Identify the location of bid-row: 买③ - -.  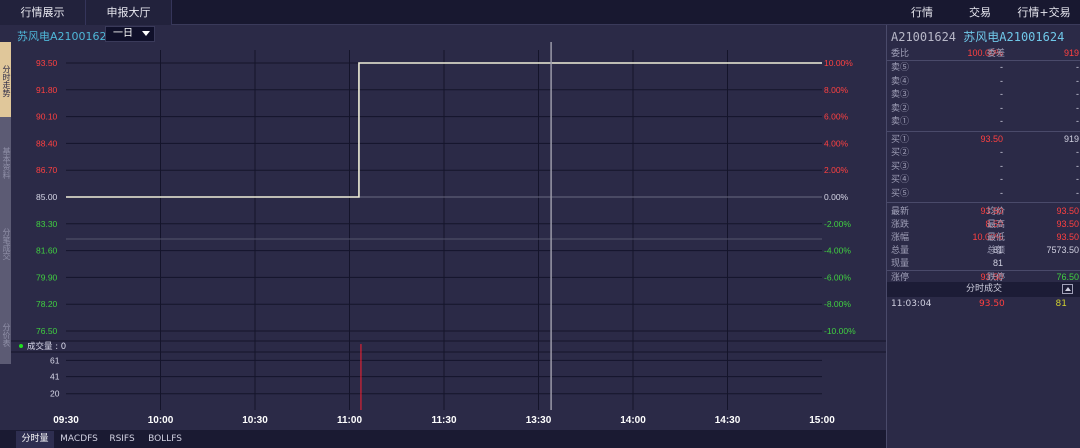
(983, 166).